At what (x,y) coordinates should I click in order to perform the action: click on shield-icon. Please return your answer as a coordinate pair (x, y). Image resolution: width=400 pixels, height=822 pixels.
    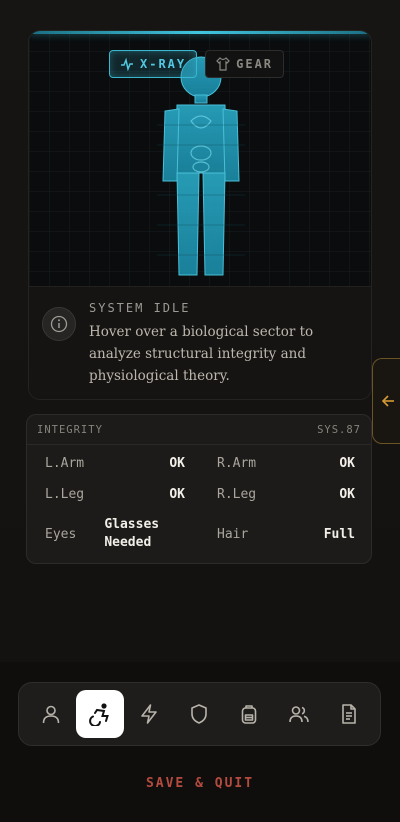
    Looking at the image, I should click on (199, 714).